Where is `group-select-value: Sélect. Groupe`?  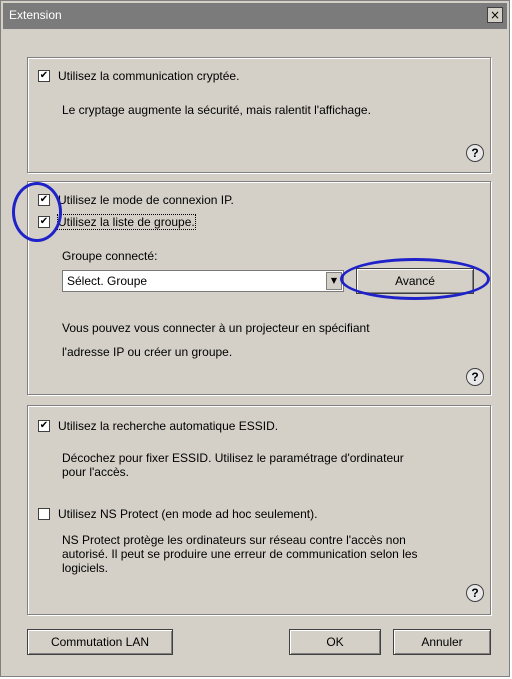
group-select-value: Sélect. Groupe is located at coordinates (107, 281).